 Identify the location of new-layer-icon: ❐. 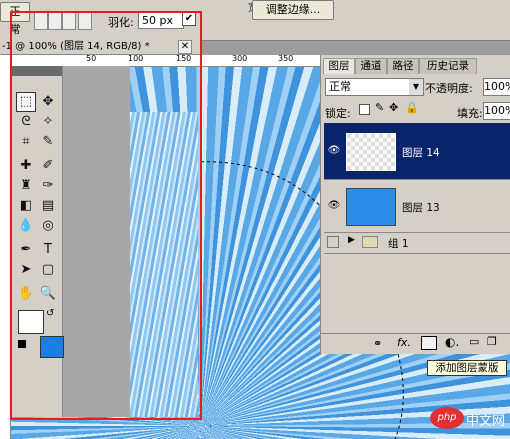
(492, 341).